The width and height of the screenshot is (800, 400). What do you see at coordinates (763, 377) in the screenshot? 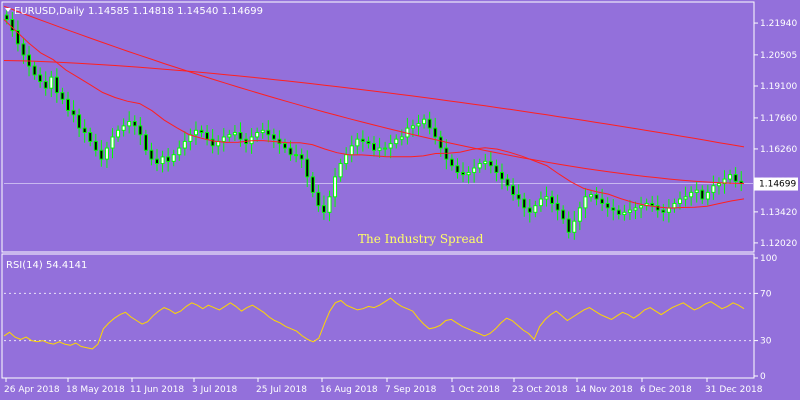
I see `rsi-tick-label: 0` at bounding box center [763, 377].